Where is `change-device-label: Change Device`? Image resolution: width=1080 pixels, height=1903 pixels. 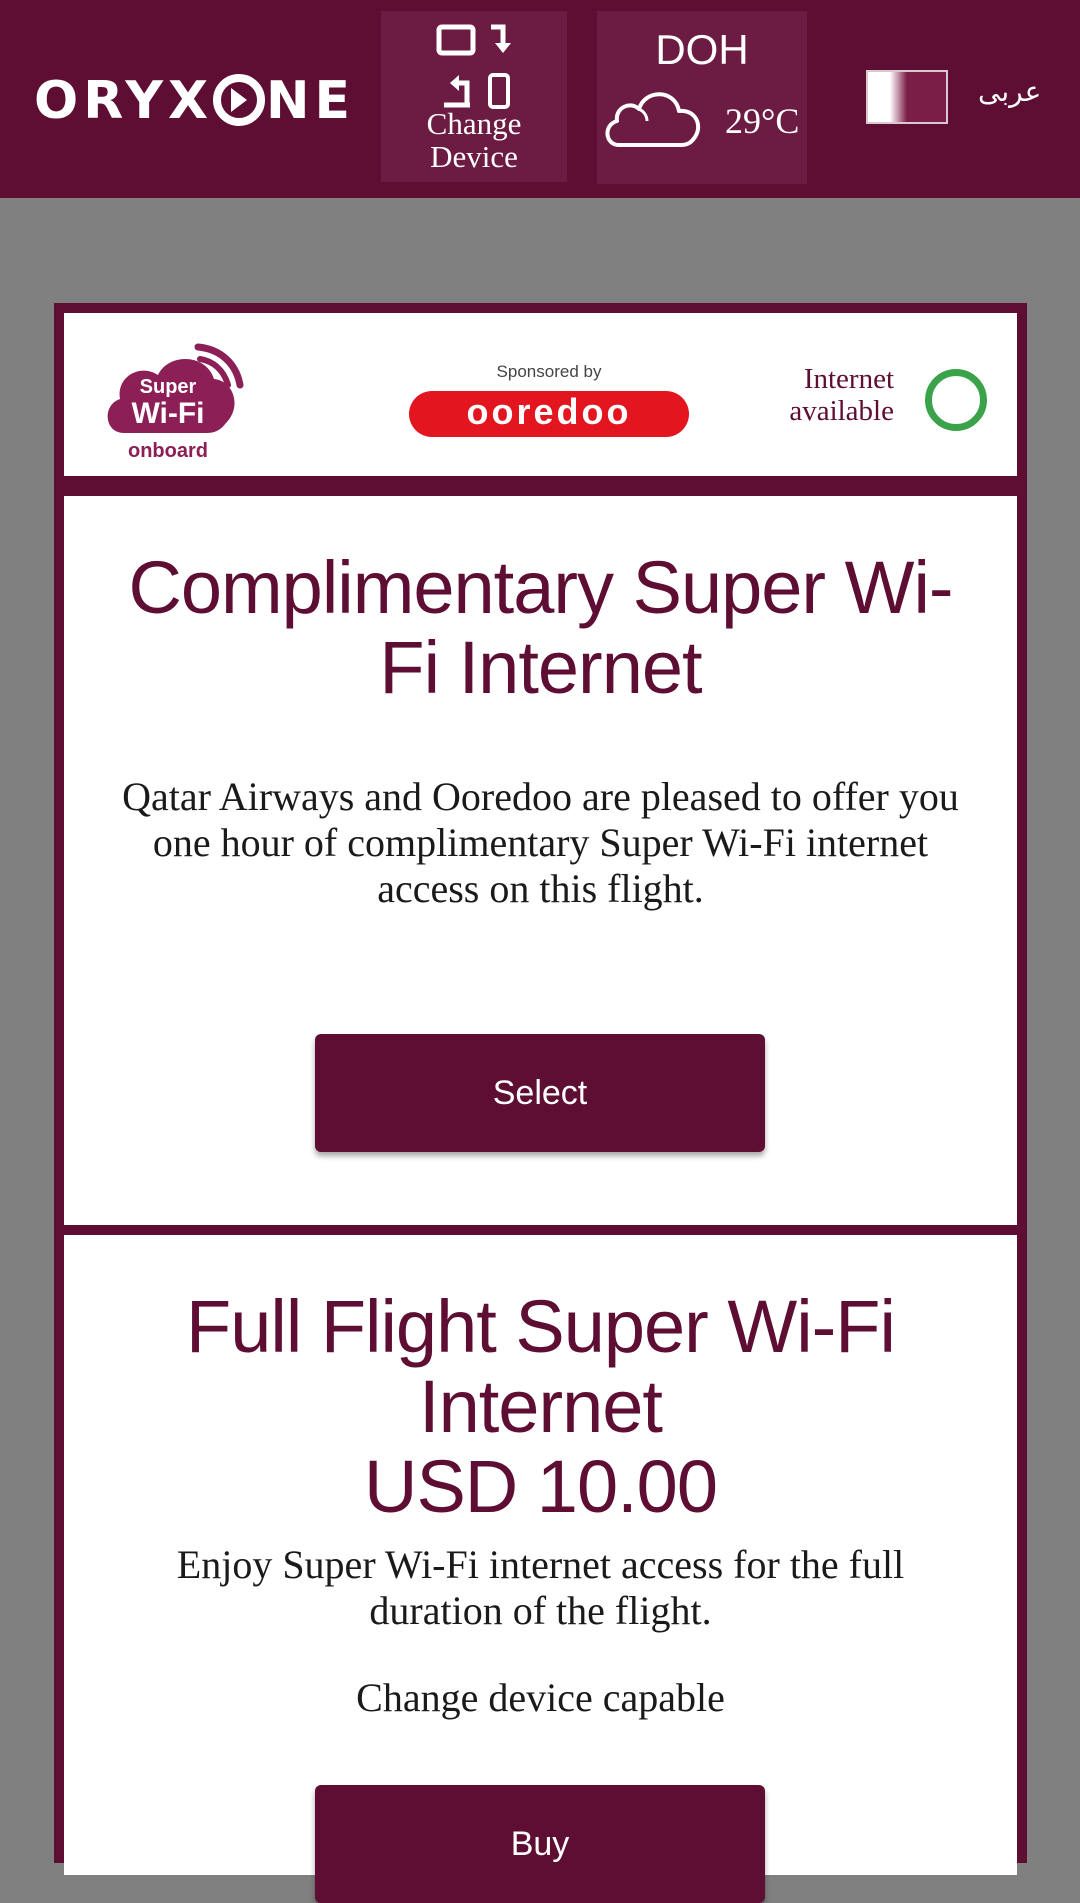 change-device-label: Change Device is located at coordinates (474, 140).